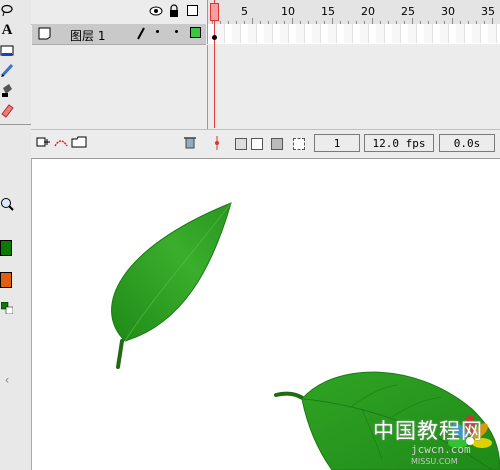  I want to click on frame-number: 10, so click(288, 11).